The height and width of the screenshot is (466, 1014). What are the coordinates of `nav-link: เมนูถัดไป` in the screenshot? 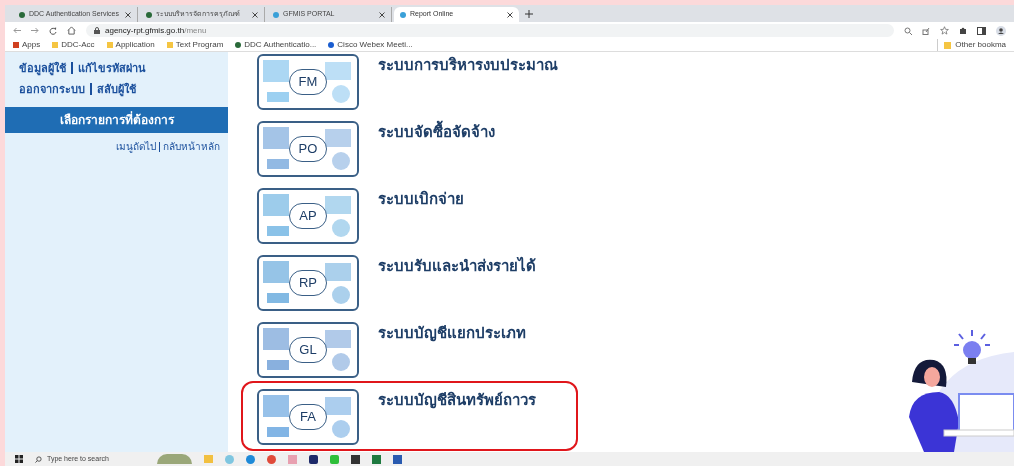 It's located at (136, 146).